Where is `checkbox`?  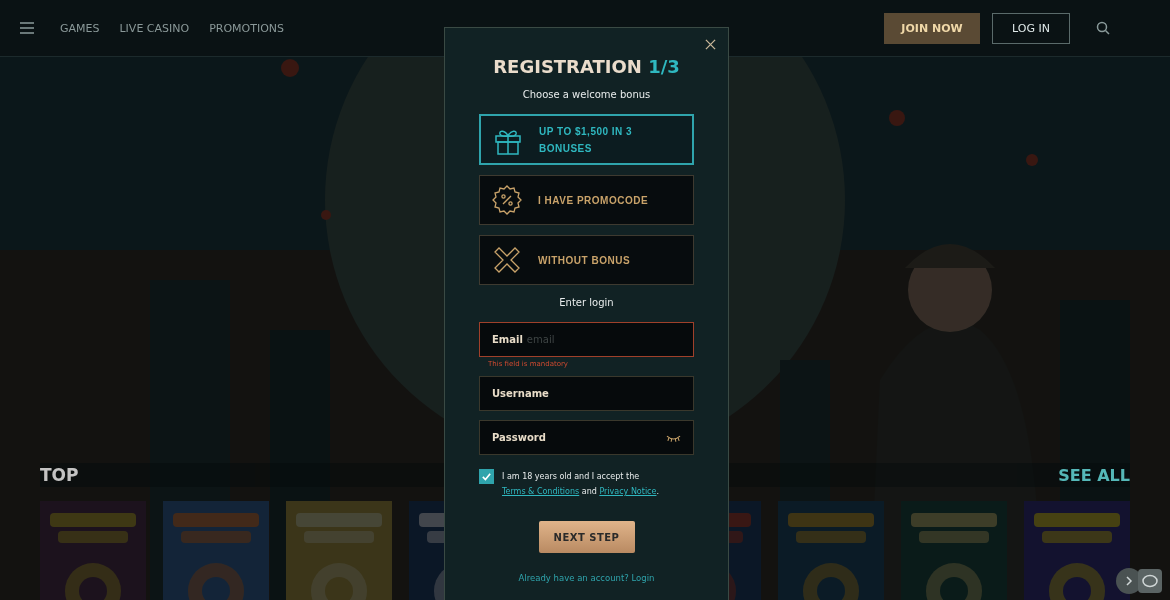
checkbox is located at coordinates (486, 476).